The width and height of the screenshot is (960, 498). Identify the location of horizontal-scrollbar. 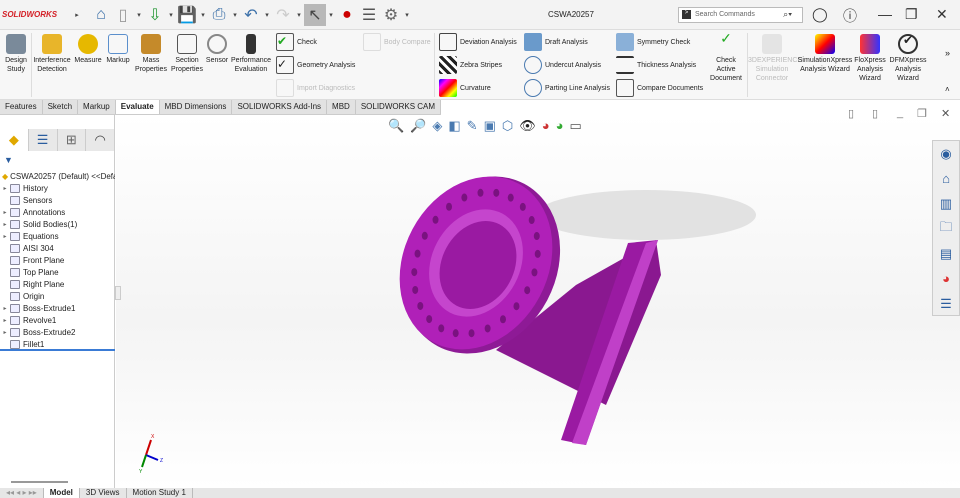
(39, 482).